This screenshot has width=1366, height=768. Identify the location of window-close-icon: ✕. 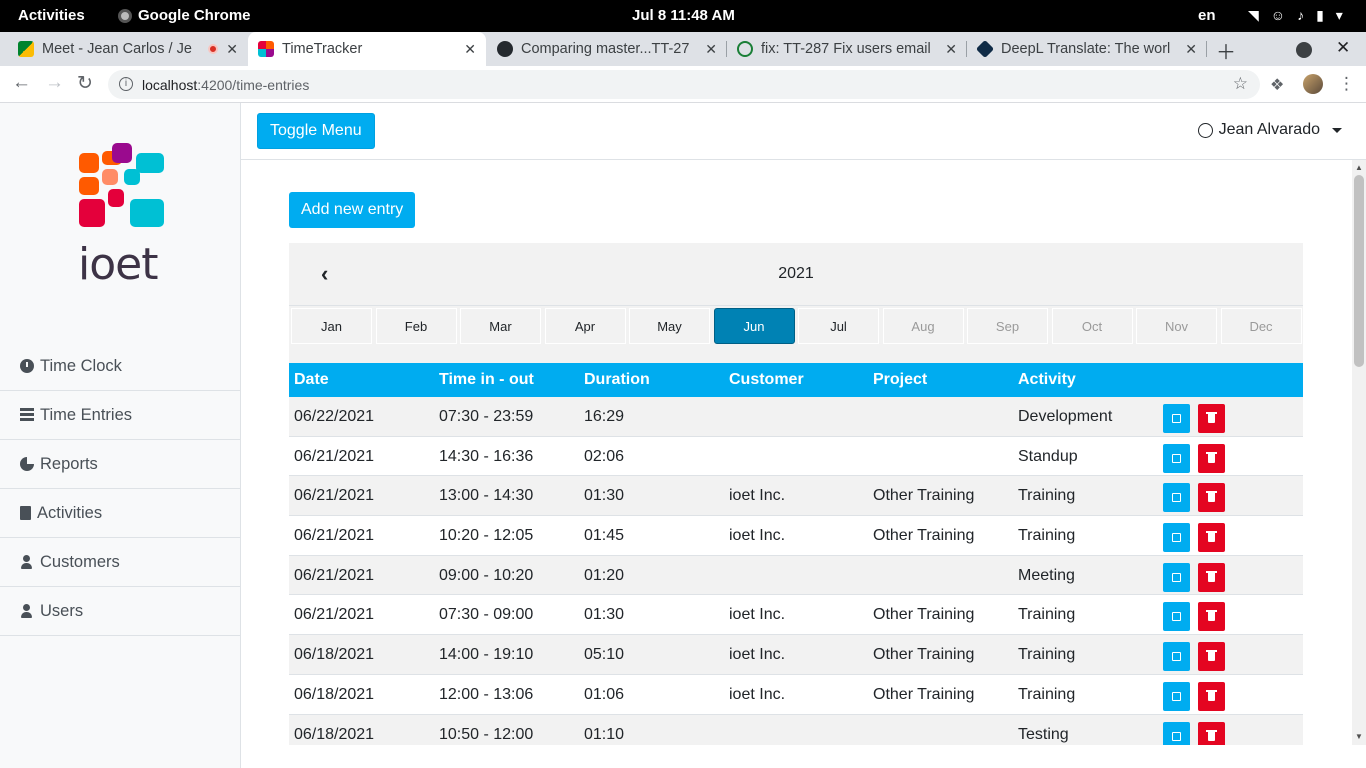
(1343, 48).